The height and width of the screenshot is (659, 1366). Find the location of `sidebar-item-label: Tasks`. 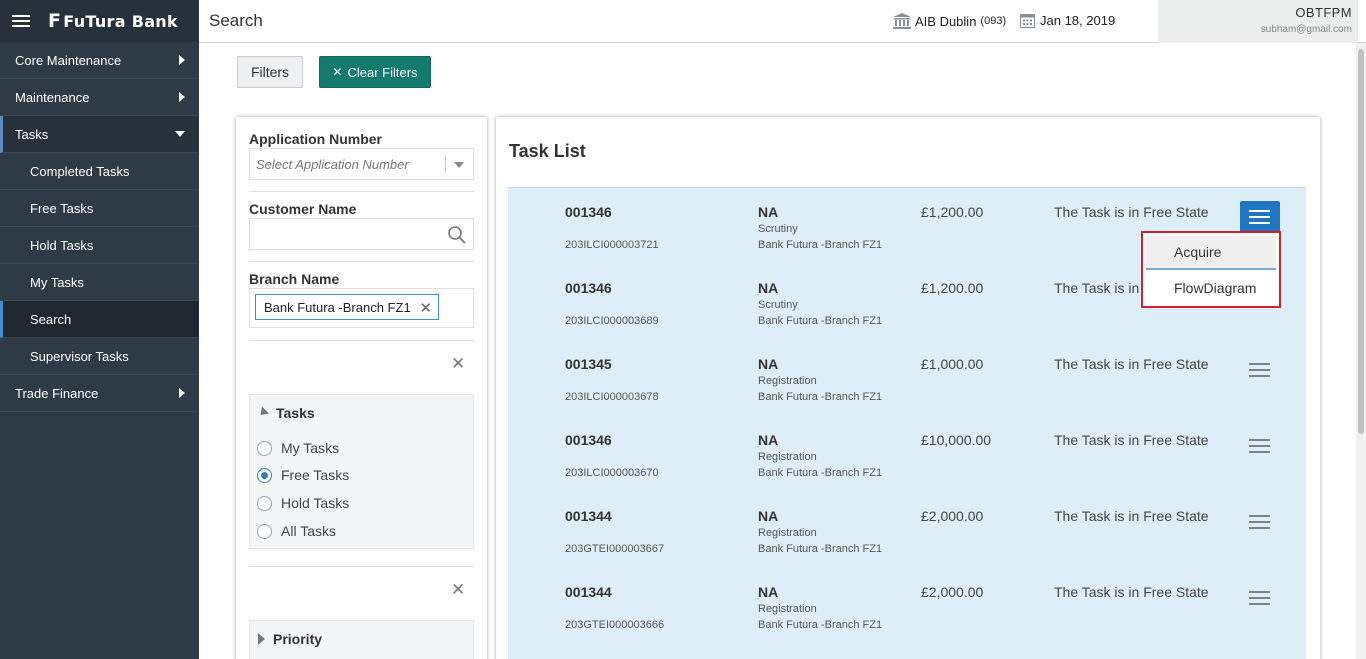

sidebar-item-label: Tasks is located at coordinates (32, 134).